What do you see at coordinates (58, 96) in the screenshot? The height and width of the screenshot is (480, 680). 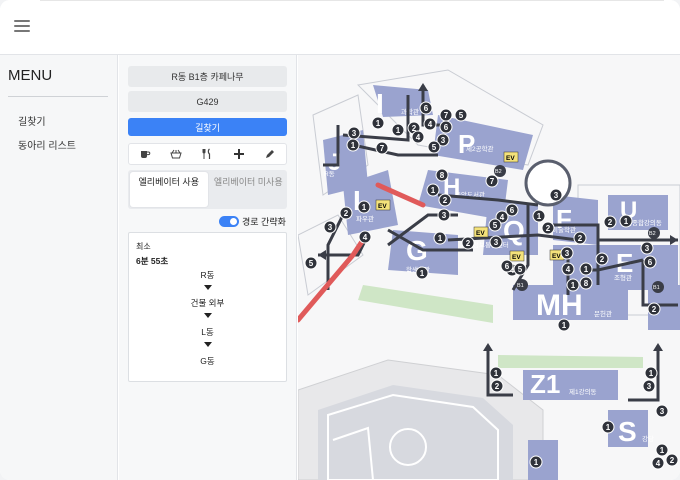 I see `menu-divider` at bounding box center [58, 96].